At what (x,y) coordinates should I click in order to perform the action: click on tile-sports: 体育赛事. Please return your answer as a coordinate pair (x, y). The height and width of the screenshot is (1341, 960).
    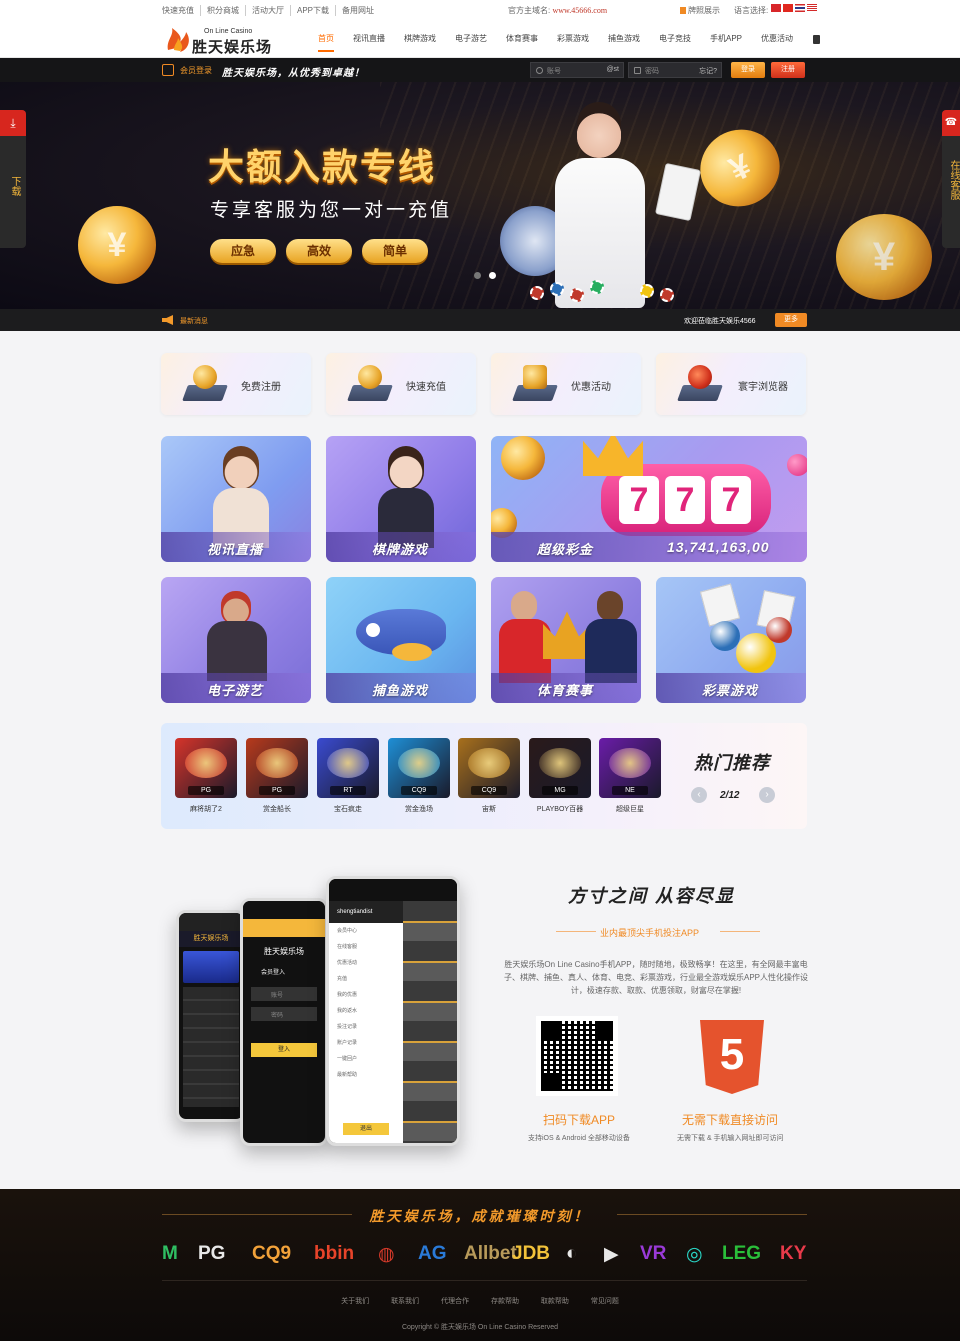
    Looking at the image, I should click on (566, 640).